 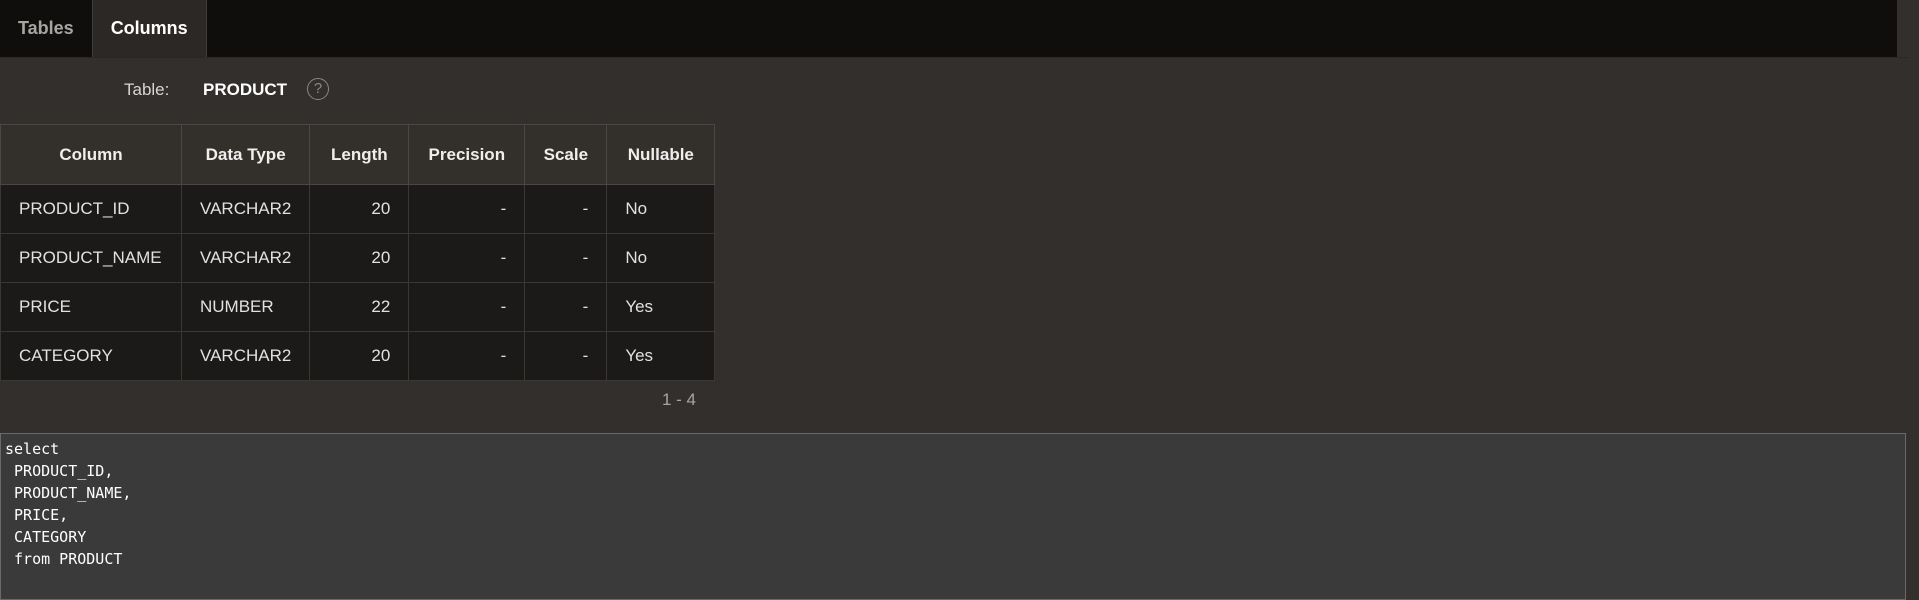 What do you see at coordinates (679, 399) in the screenshot?
I see `pagination-range: 1 - 4` at bounding box center [679, 399].